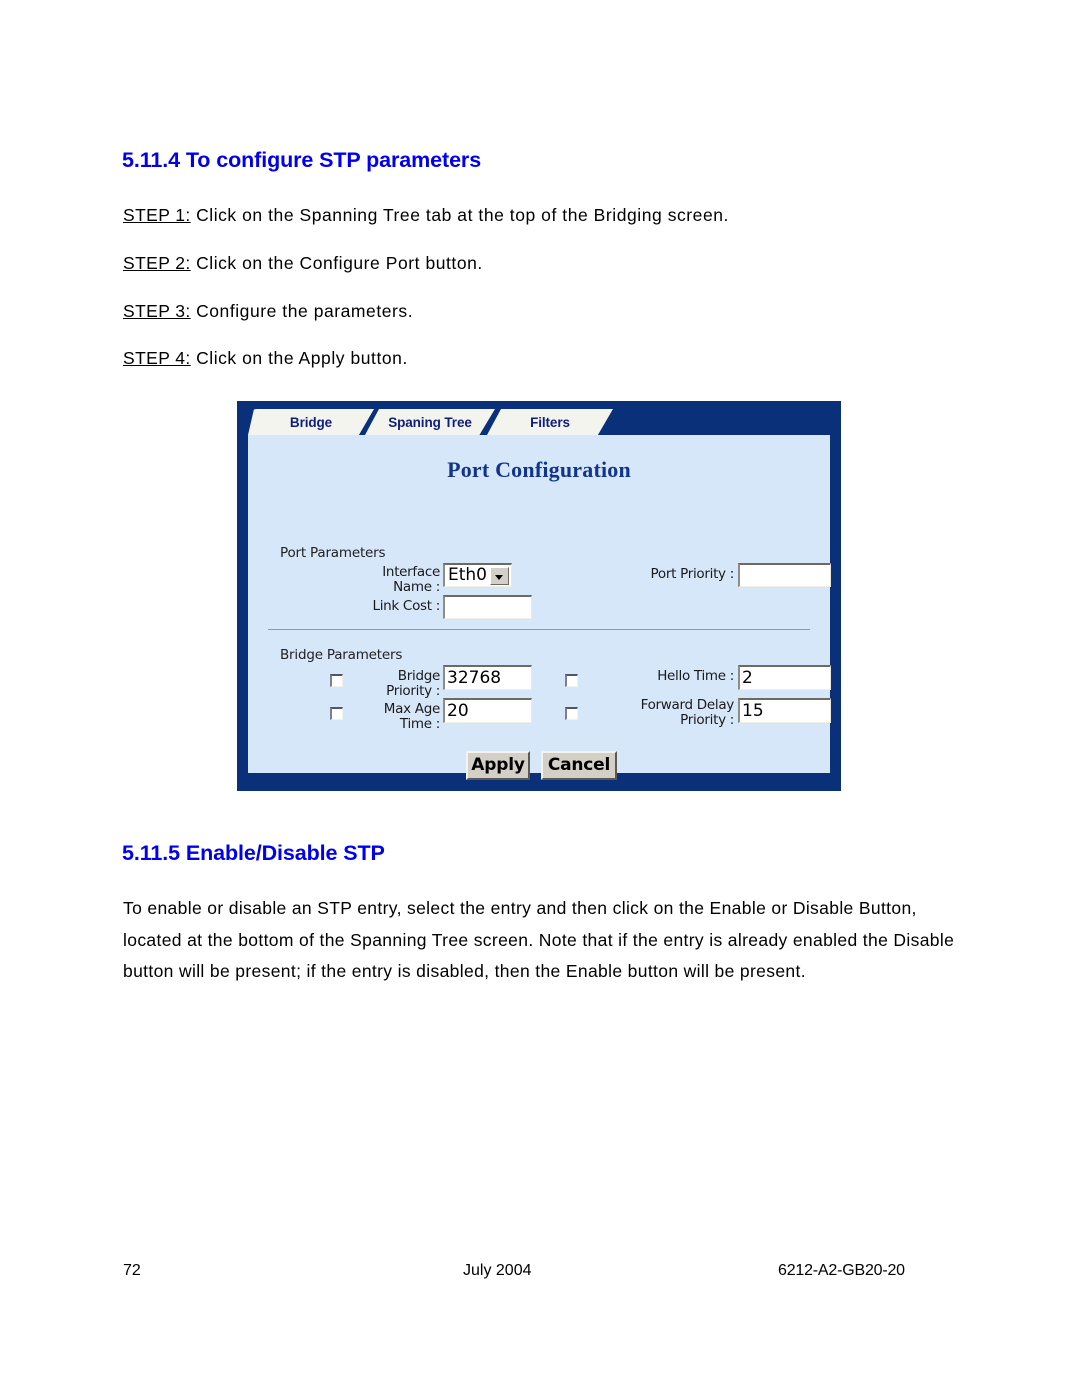 The height and width of the screenshot is (1397, 1080). What do you see at coordinates (336, 263) in the screenshot?
I see `step-2-text: Click on the Configure Port button.` at bounding box center [336, 263].